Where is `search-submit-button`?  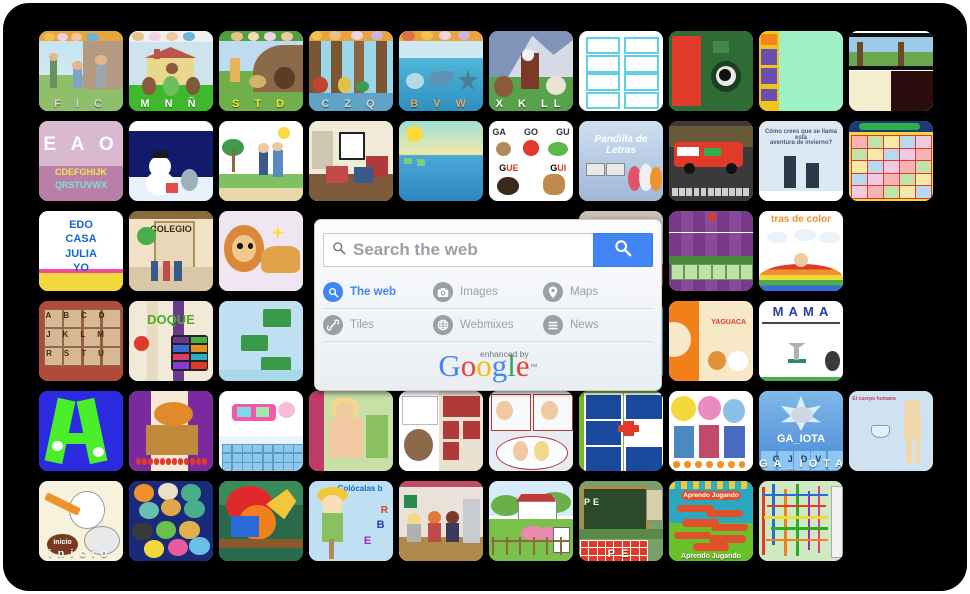 search-submit-button is located at coordinates (623, 250).